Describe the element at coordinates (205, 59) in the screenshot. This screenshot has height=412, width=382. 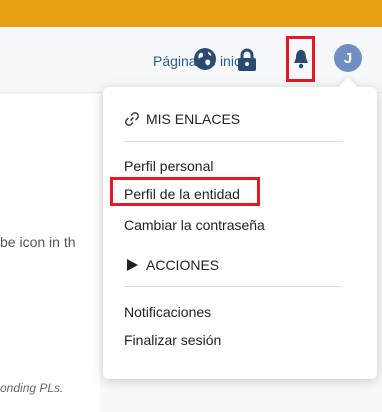
I see `globe-icon` at that location.